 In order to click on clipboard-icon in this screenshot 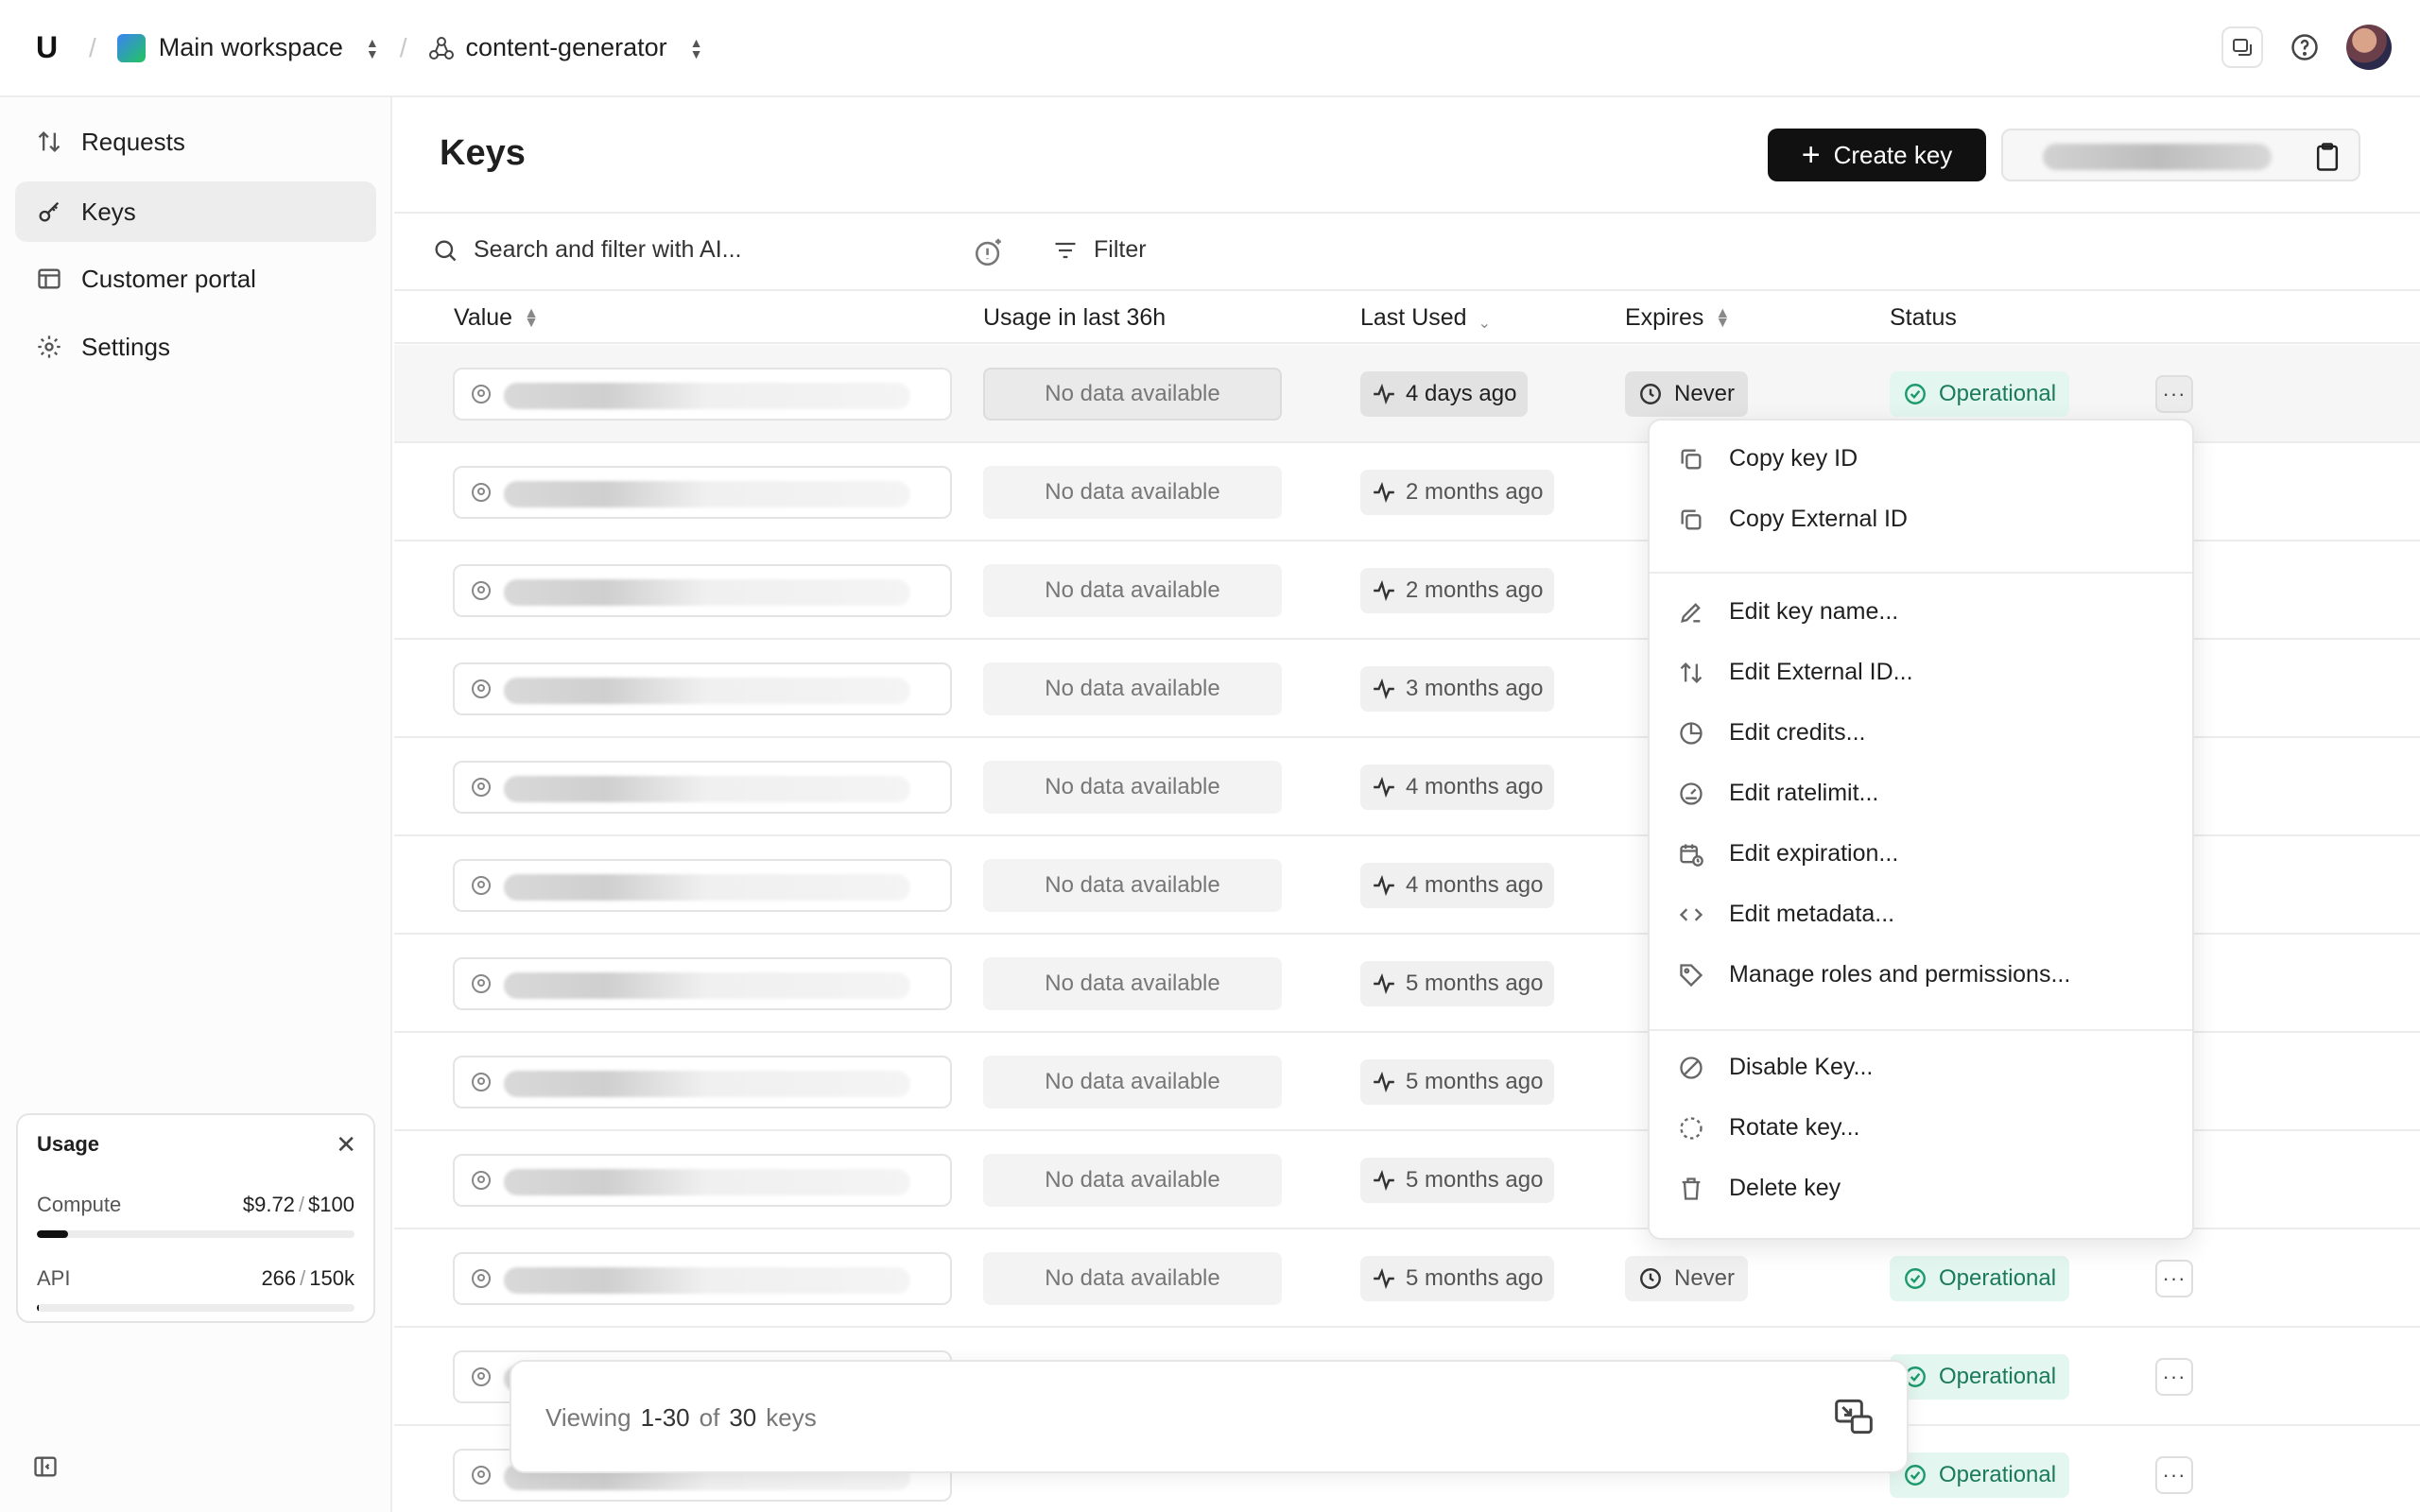, I will do `click(2327, 157)`.